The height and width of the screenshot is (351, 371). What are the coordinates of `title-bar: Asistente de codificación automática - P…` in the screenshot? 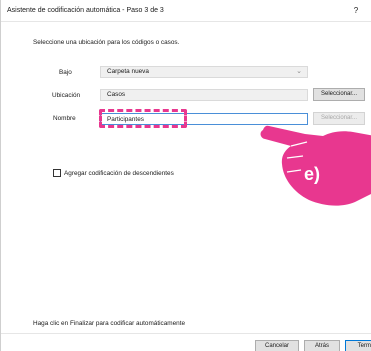 It's located at (186, 11).